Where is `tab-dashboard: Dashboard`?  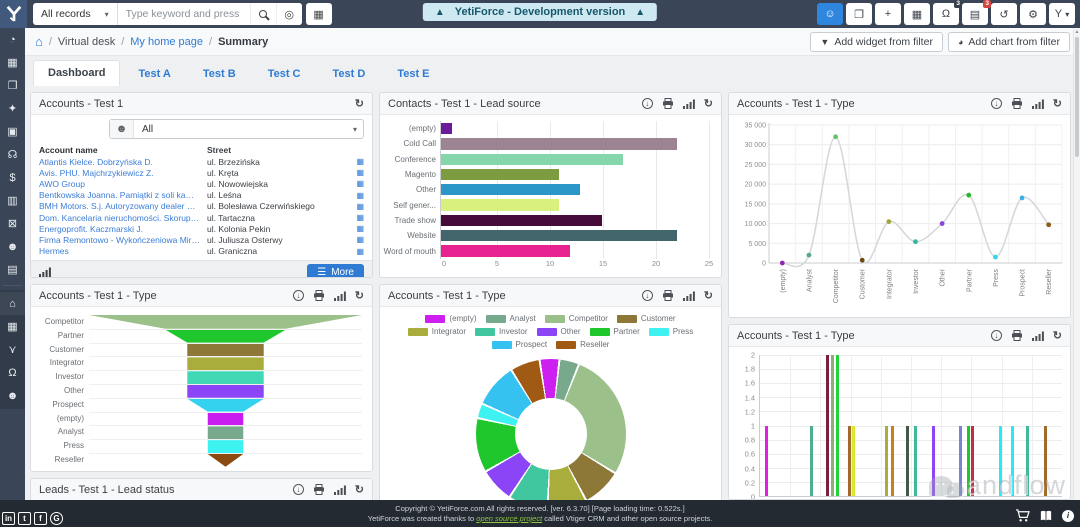 tab-dashboard: Dashboard is located at coordinates (77, 73).